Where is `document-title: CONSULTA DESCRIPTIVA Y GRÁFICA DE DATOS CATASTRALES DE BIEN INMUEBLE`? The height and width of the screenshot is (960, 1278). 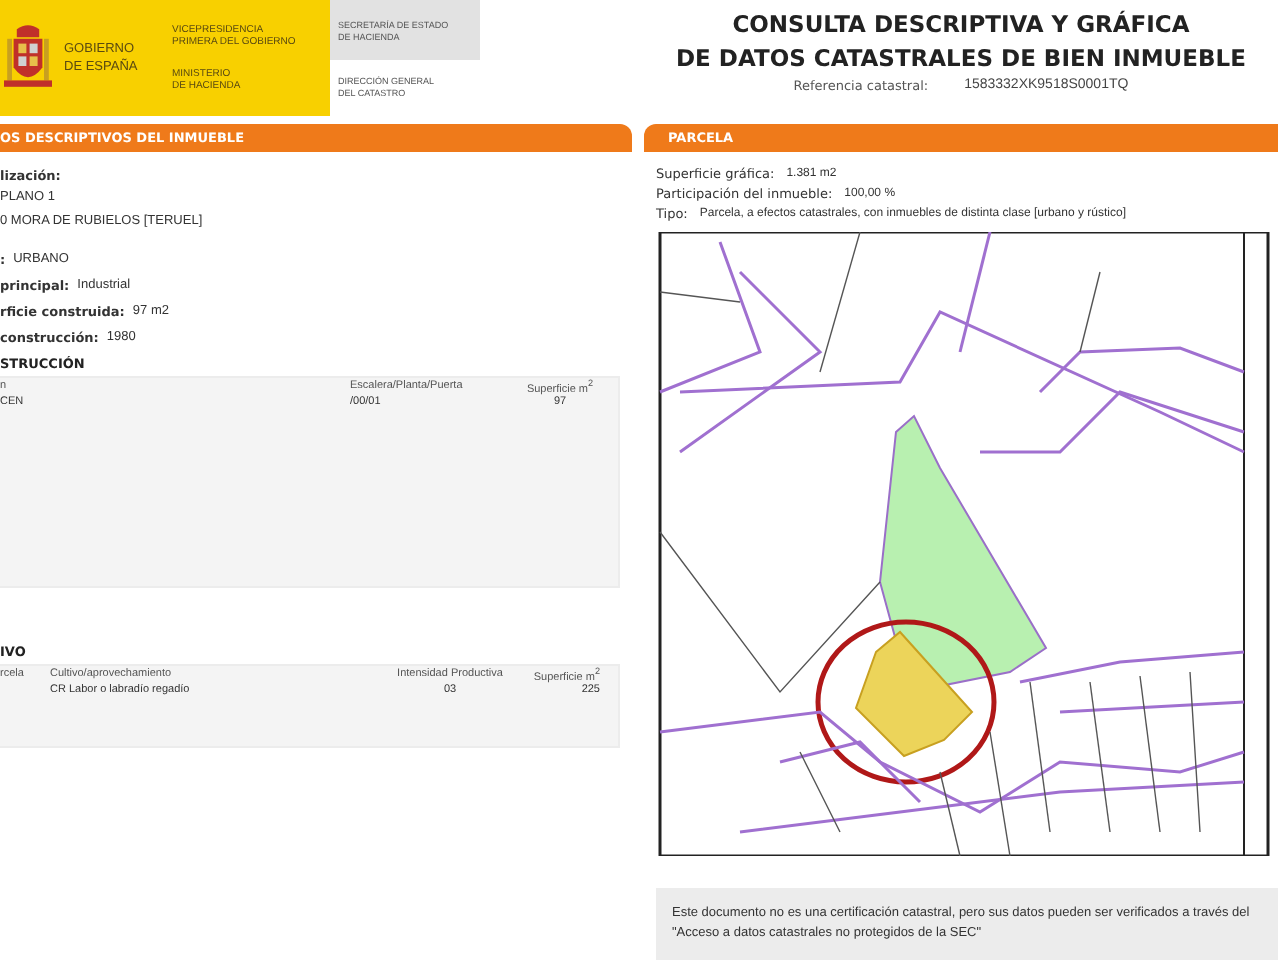
document-title: CONSULTA DESCRIPTIVA Y GRÁFICA DE DATOS CATASTRALES DE BIEN INMUEBLE is located at coordinates (961, 42).